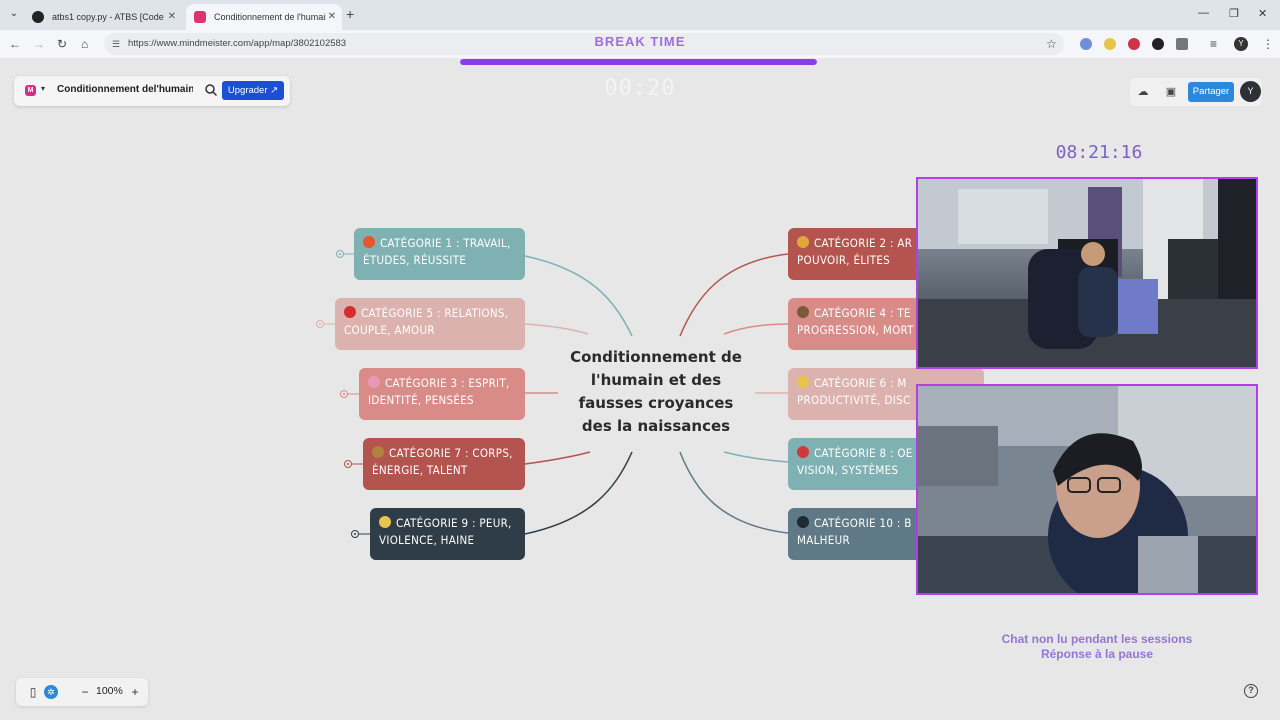  Describe the element at coordinates (863, 453) in the screenshot. I see `node-line1: CATÉGORIE 8 : OE` at that location.